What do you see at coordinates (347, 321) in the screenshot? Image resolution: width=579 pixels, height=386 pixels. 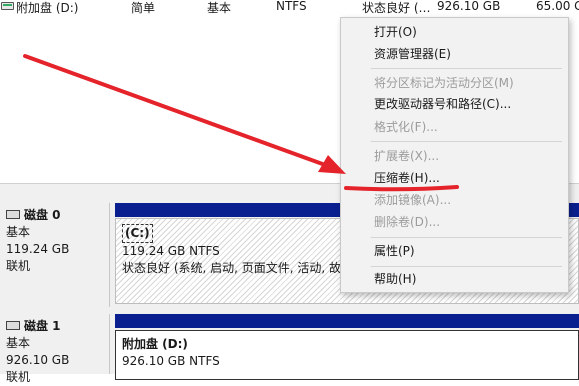 I see `volume-bar-d` at bounding box center [347, 321].